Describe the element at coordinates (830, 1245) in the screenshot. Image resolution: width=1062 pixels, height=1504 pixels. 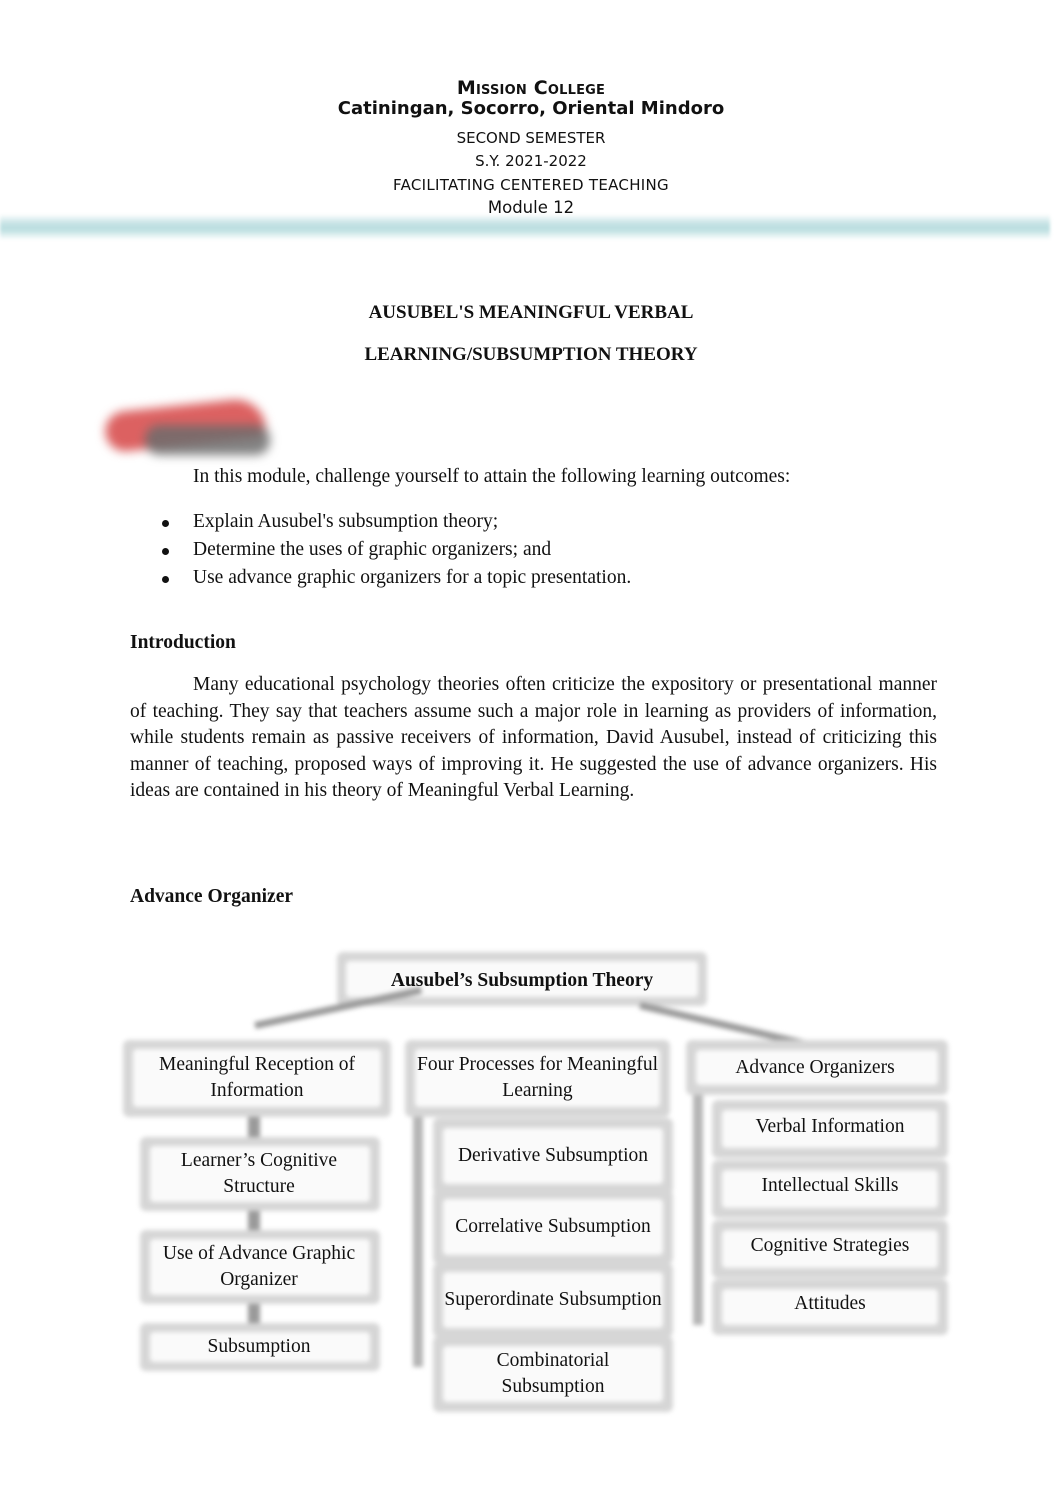
I see `child-node: Cognitive Strategies` at that location.